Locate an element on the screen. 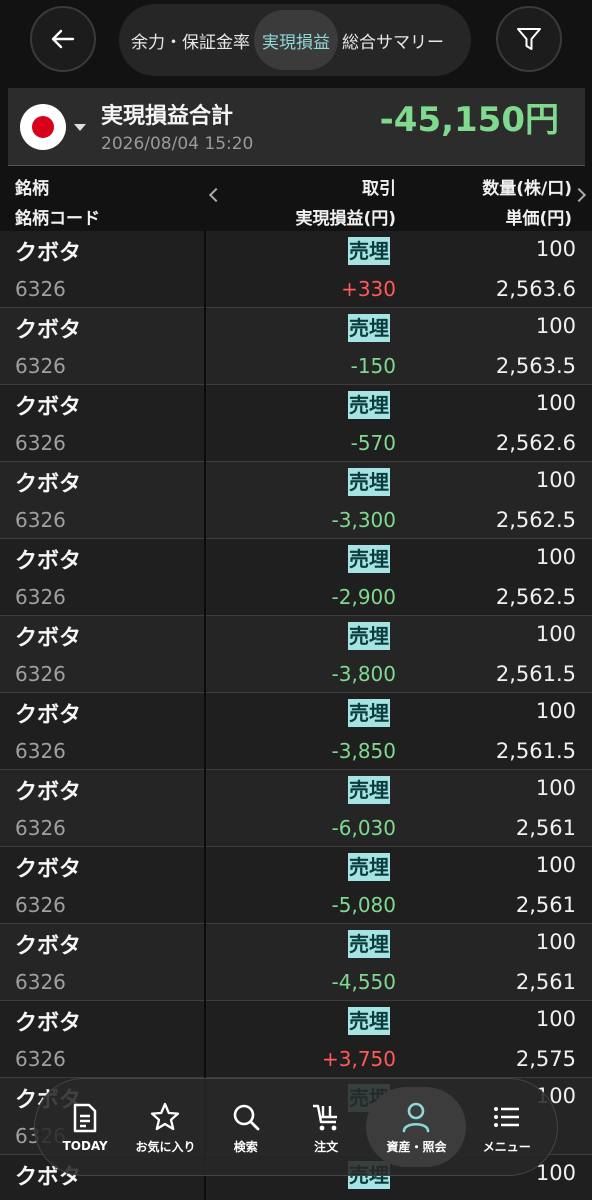  unit-price: 2,563.5 is located at coordinates (535, 366).